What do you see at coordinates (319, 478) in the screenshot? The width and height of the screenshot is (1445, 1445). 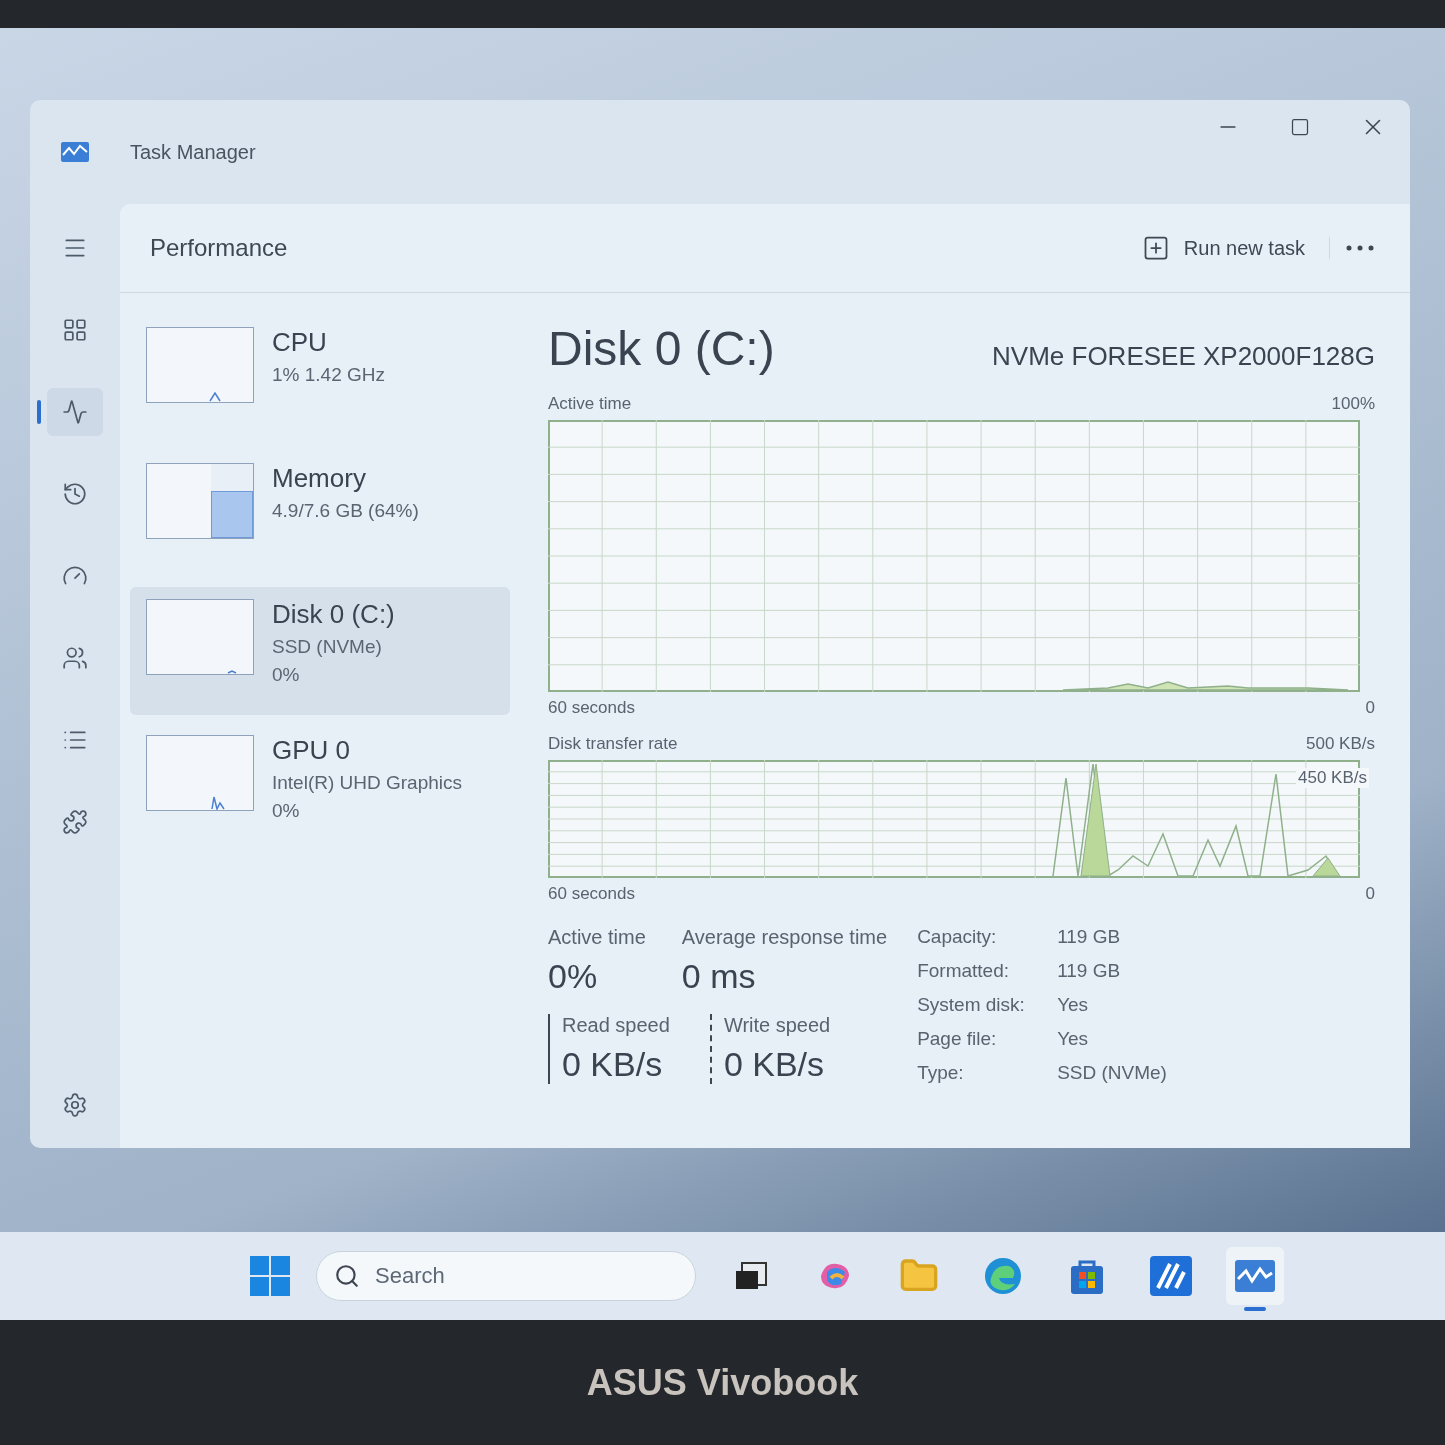 I see `device-name: Memory` at bounding box center [319, 478].